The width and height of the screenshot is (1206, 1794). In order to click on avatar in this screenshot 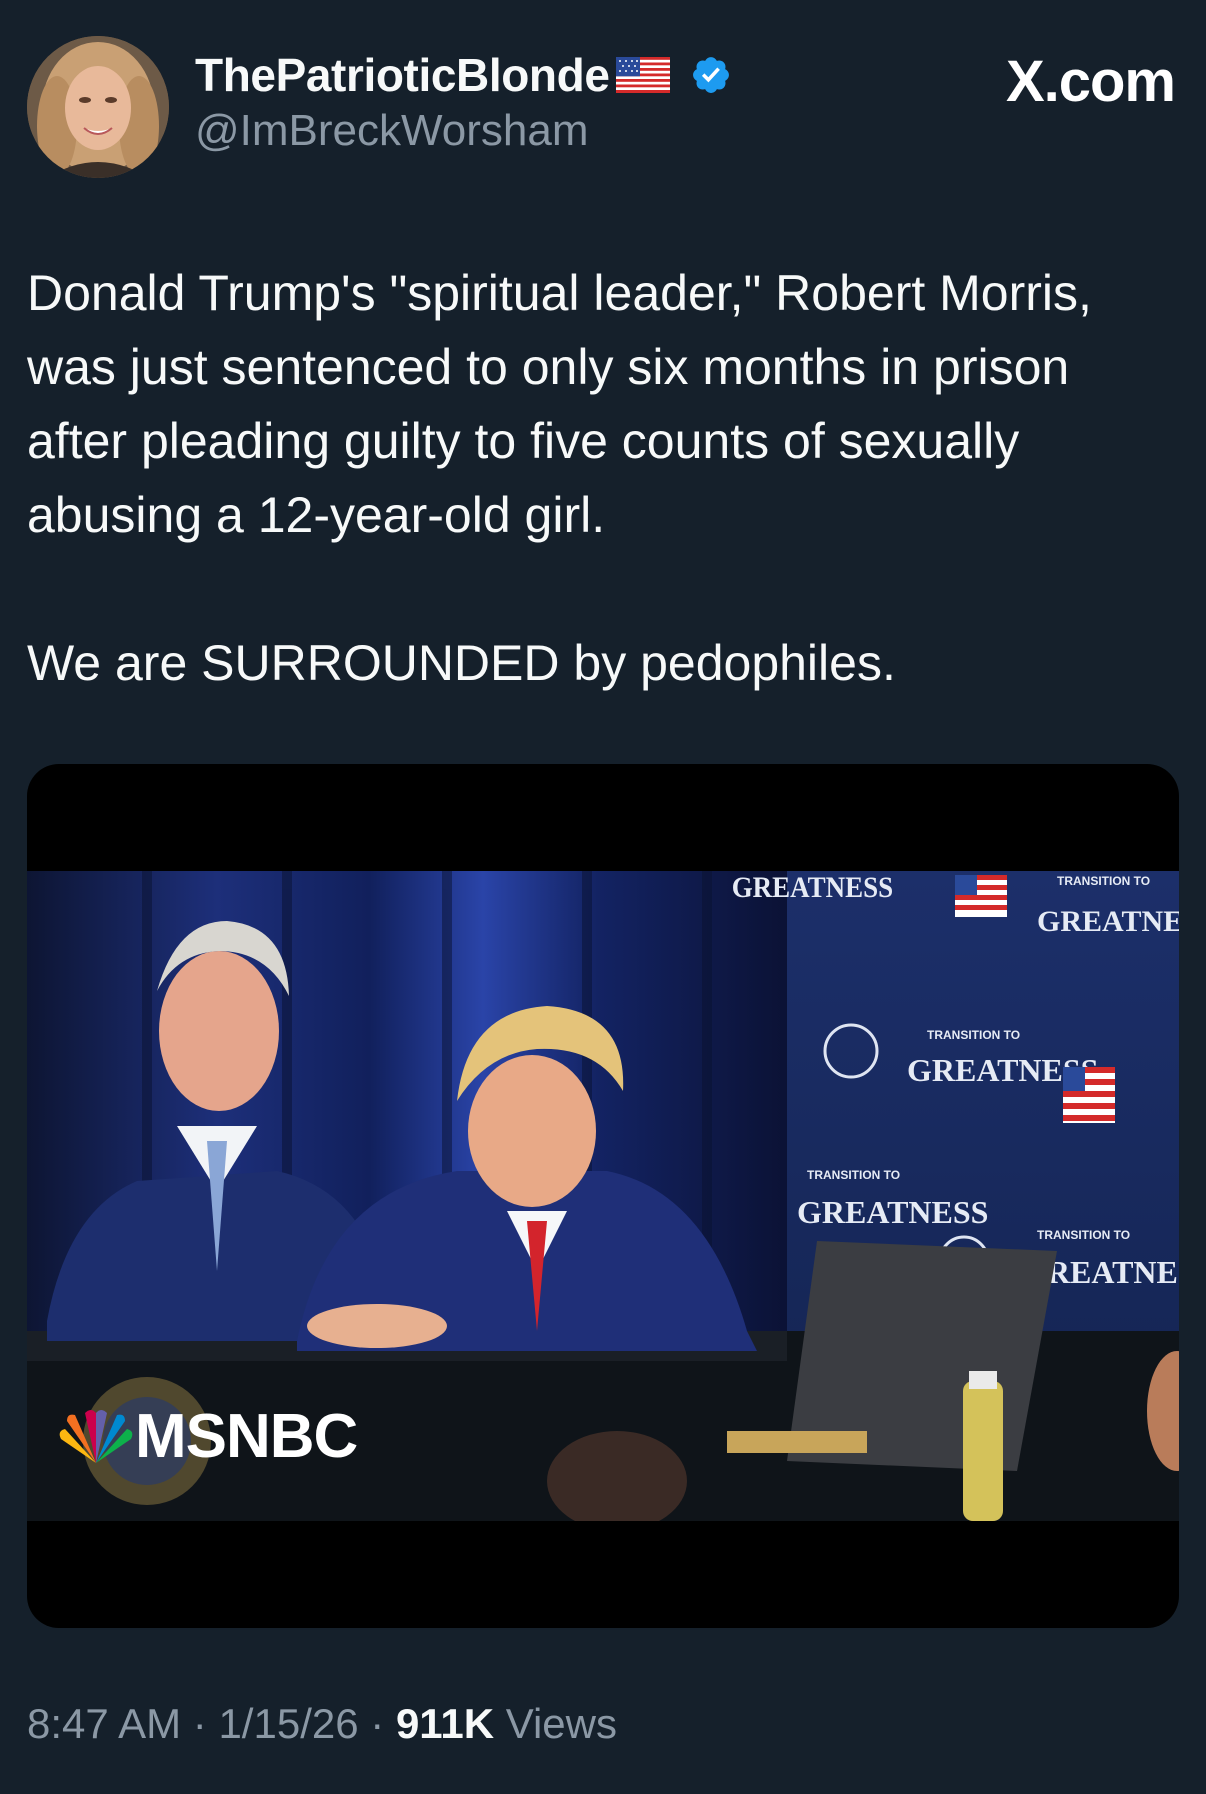, I will do `click(98, 107)`.